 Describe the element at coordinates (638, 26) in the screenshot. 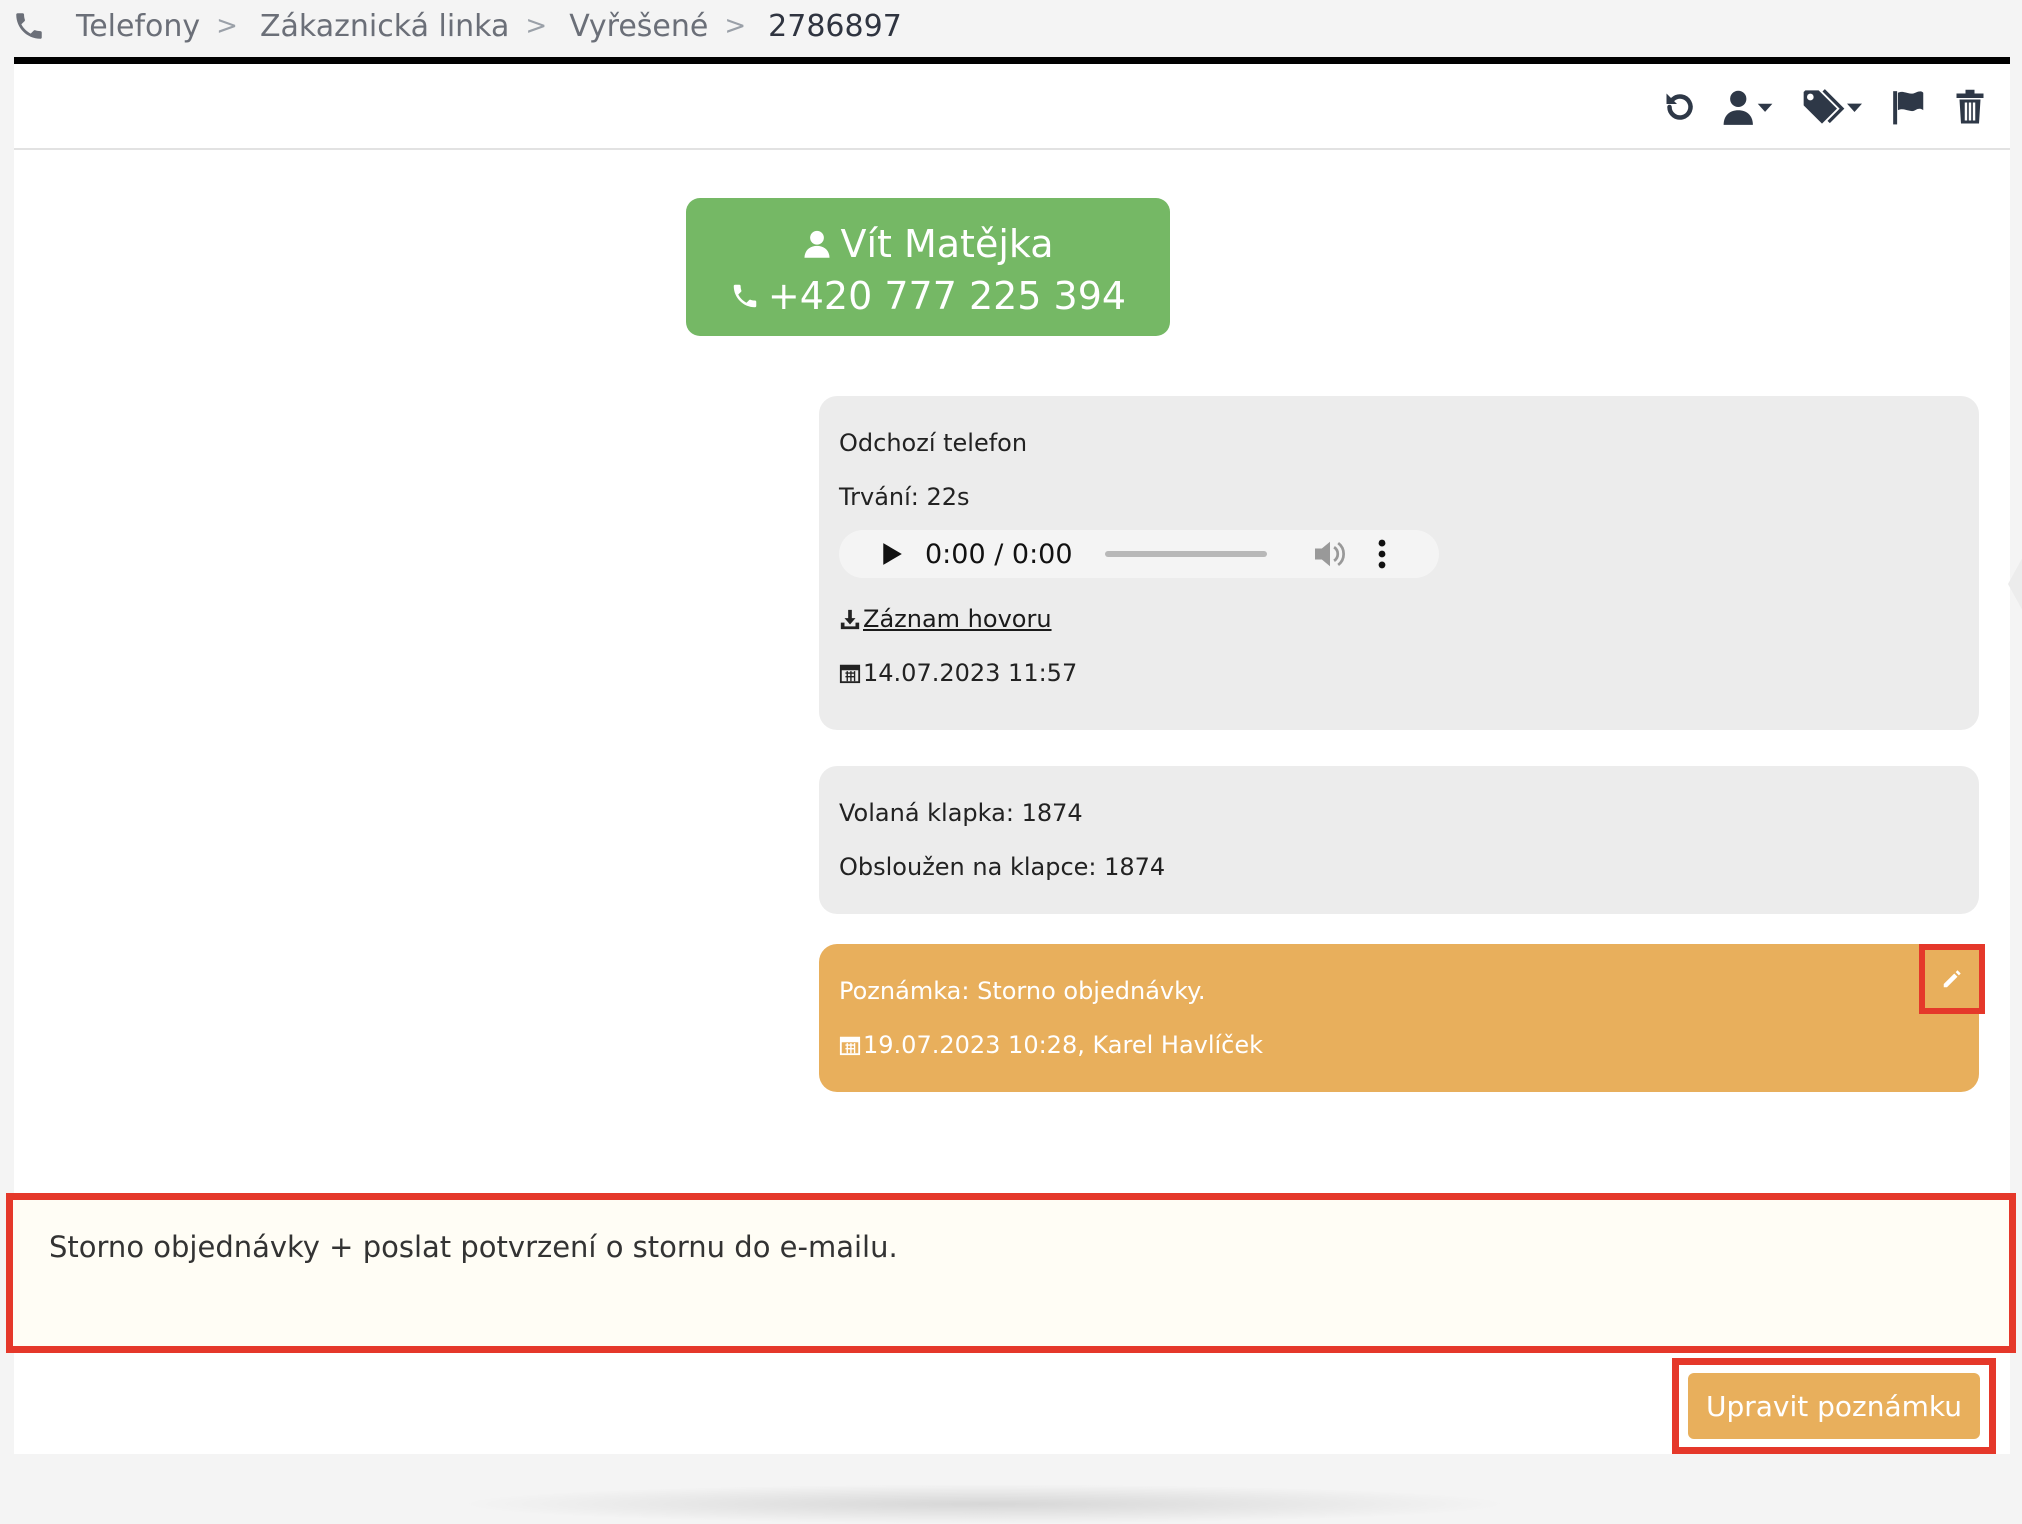

I see `breadcrumb-item-resolved: Vyřešené` at that location.